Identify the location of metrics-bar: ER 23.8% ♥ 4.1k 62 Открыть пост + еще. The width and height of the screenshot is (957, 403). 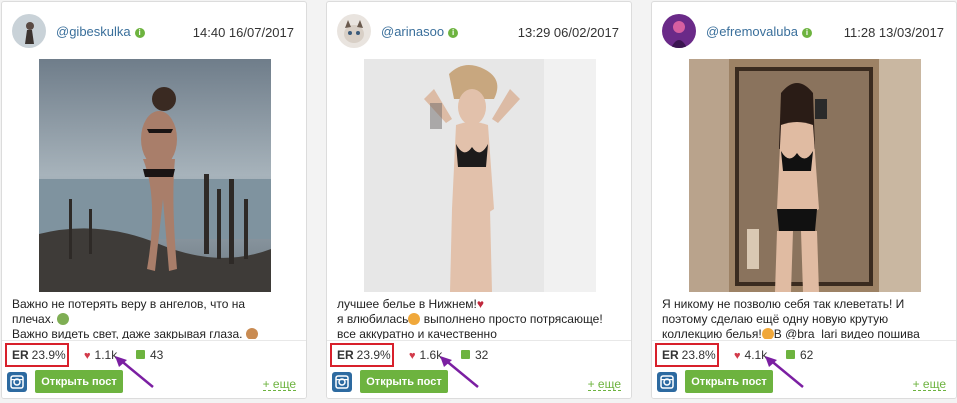
(804, 369).